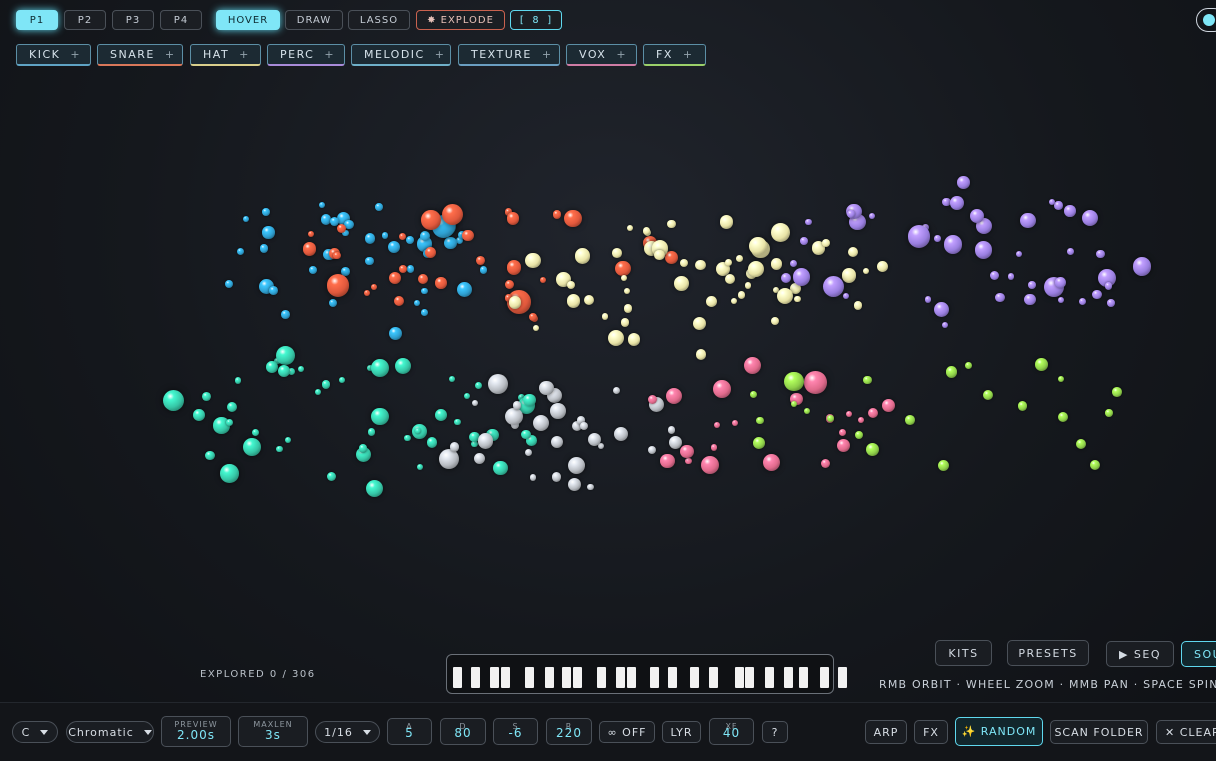 This screenshot has height=761, width=1216. I want to click on key-select: C, so click(35, 732).